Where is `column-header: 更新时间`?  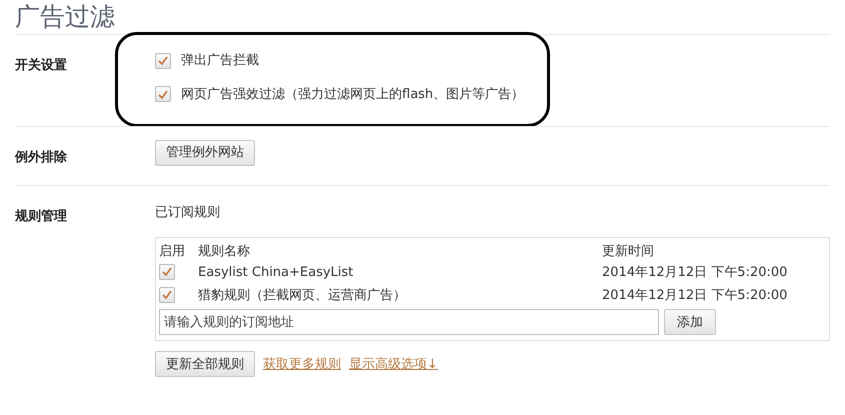 column-header: 更新时间 is located at coordinates (628, 251).